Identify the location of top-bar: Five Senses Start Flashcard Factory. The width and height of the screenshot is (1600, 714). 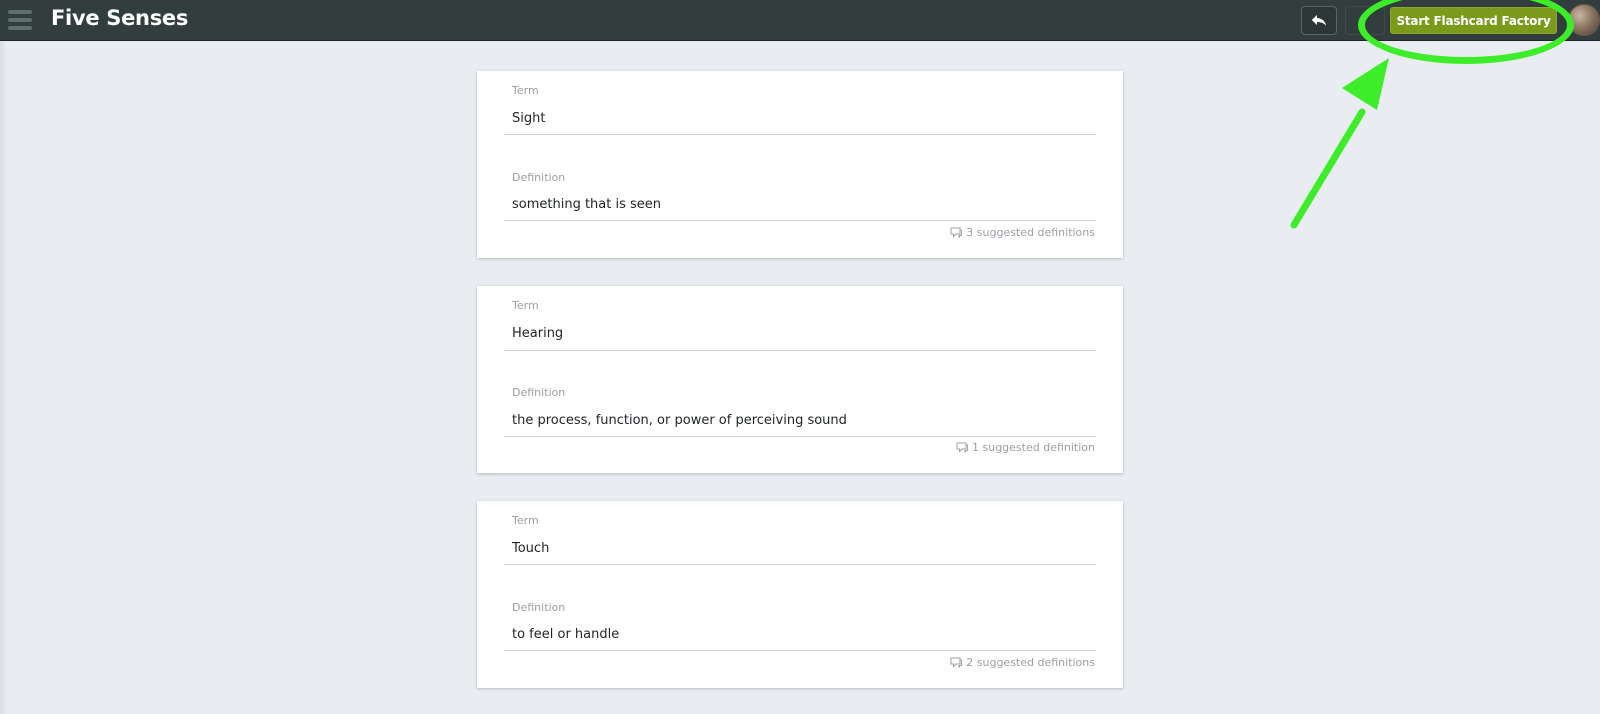
(800, 20).